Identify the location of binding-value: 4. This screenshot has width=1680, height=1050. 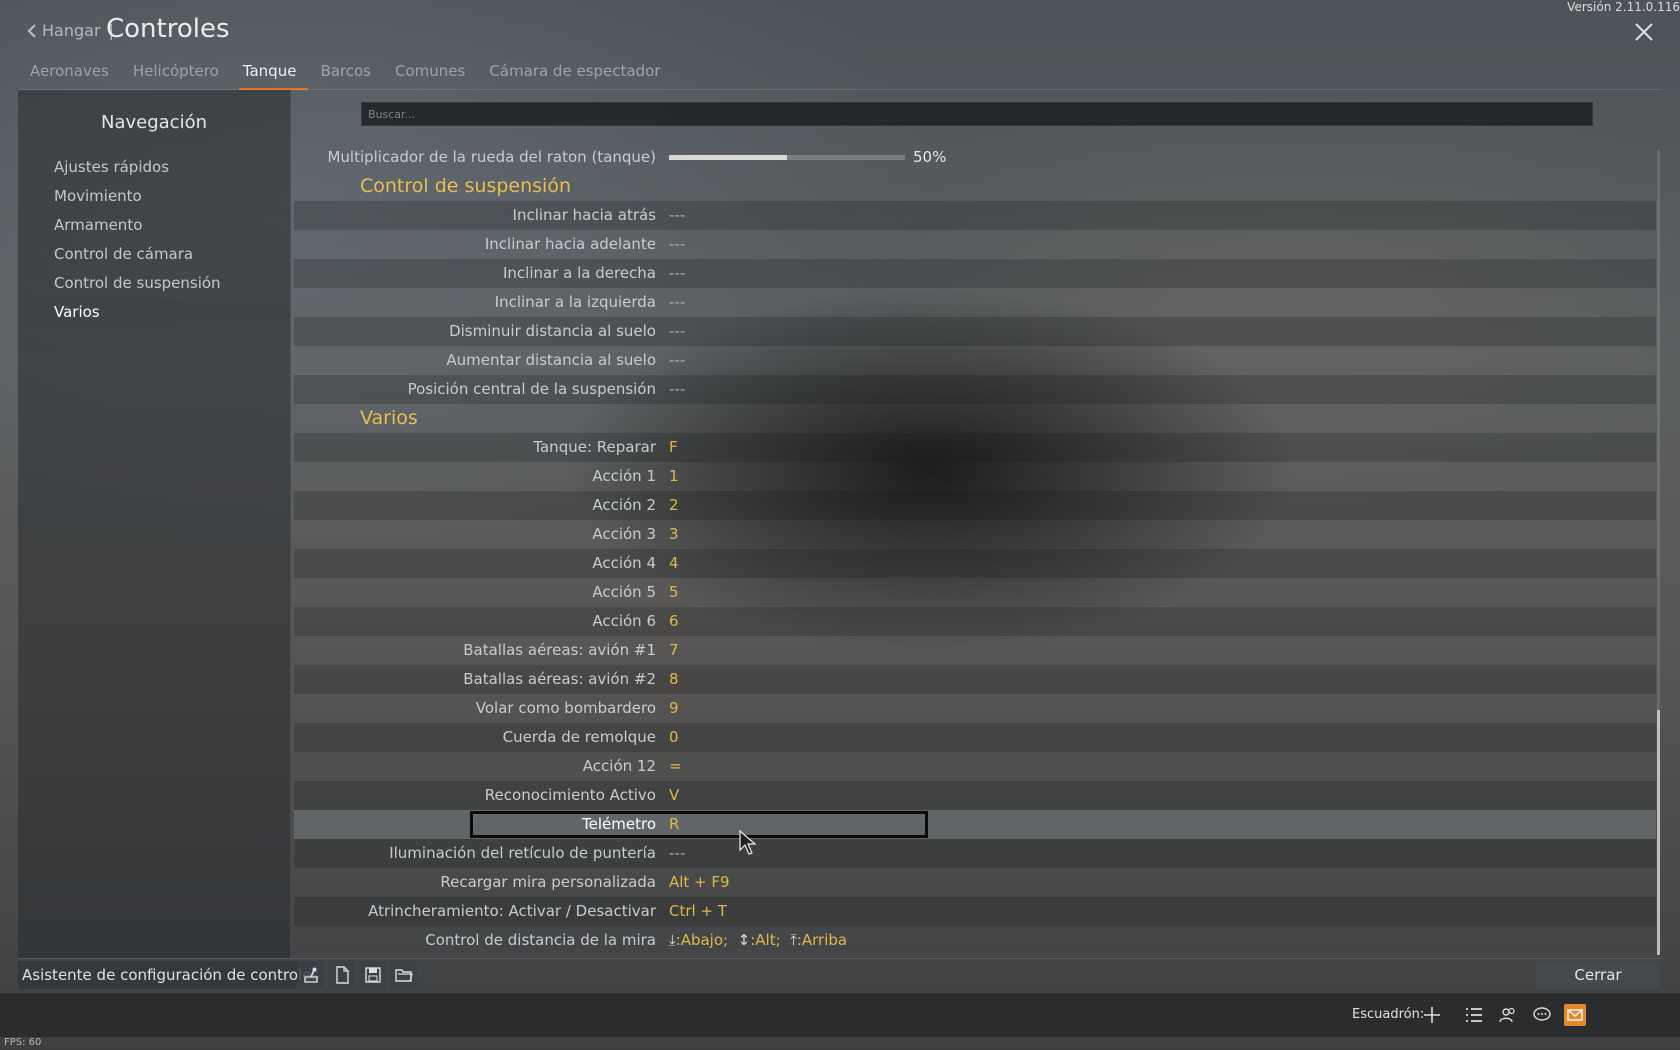
(674, 563).